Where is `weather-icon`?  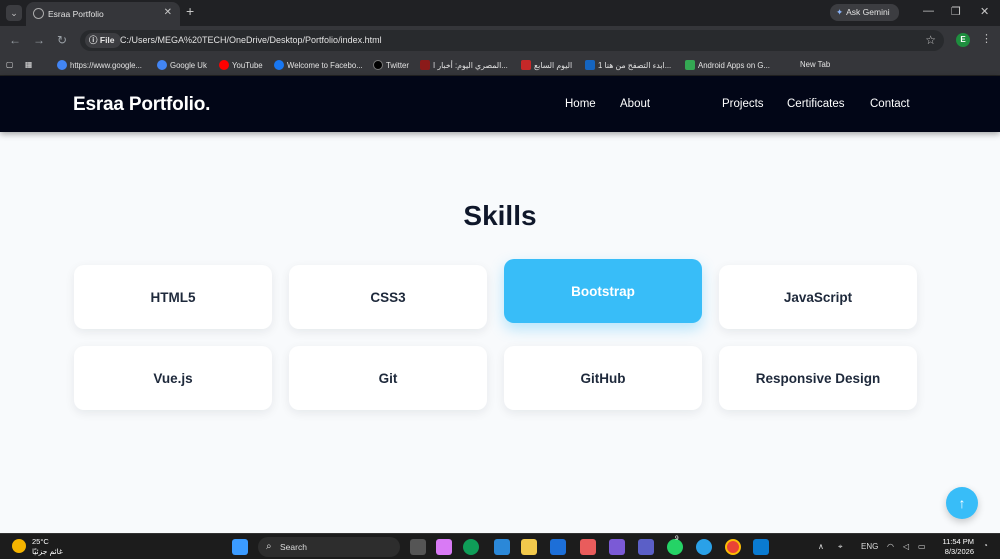
weather-icon is located at coordinates (19, 546).